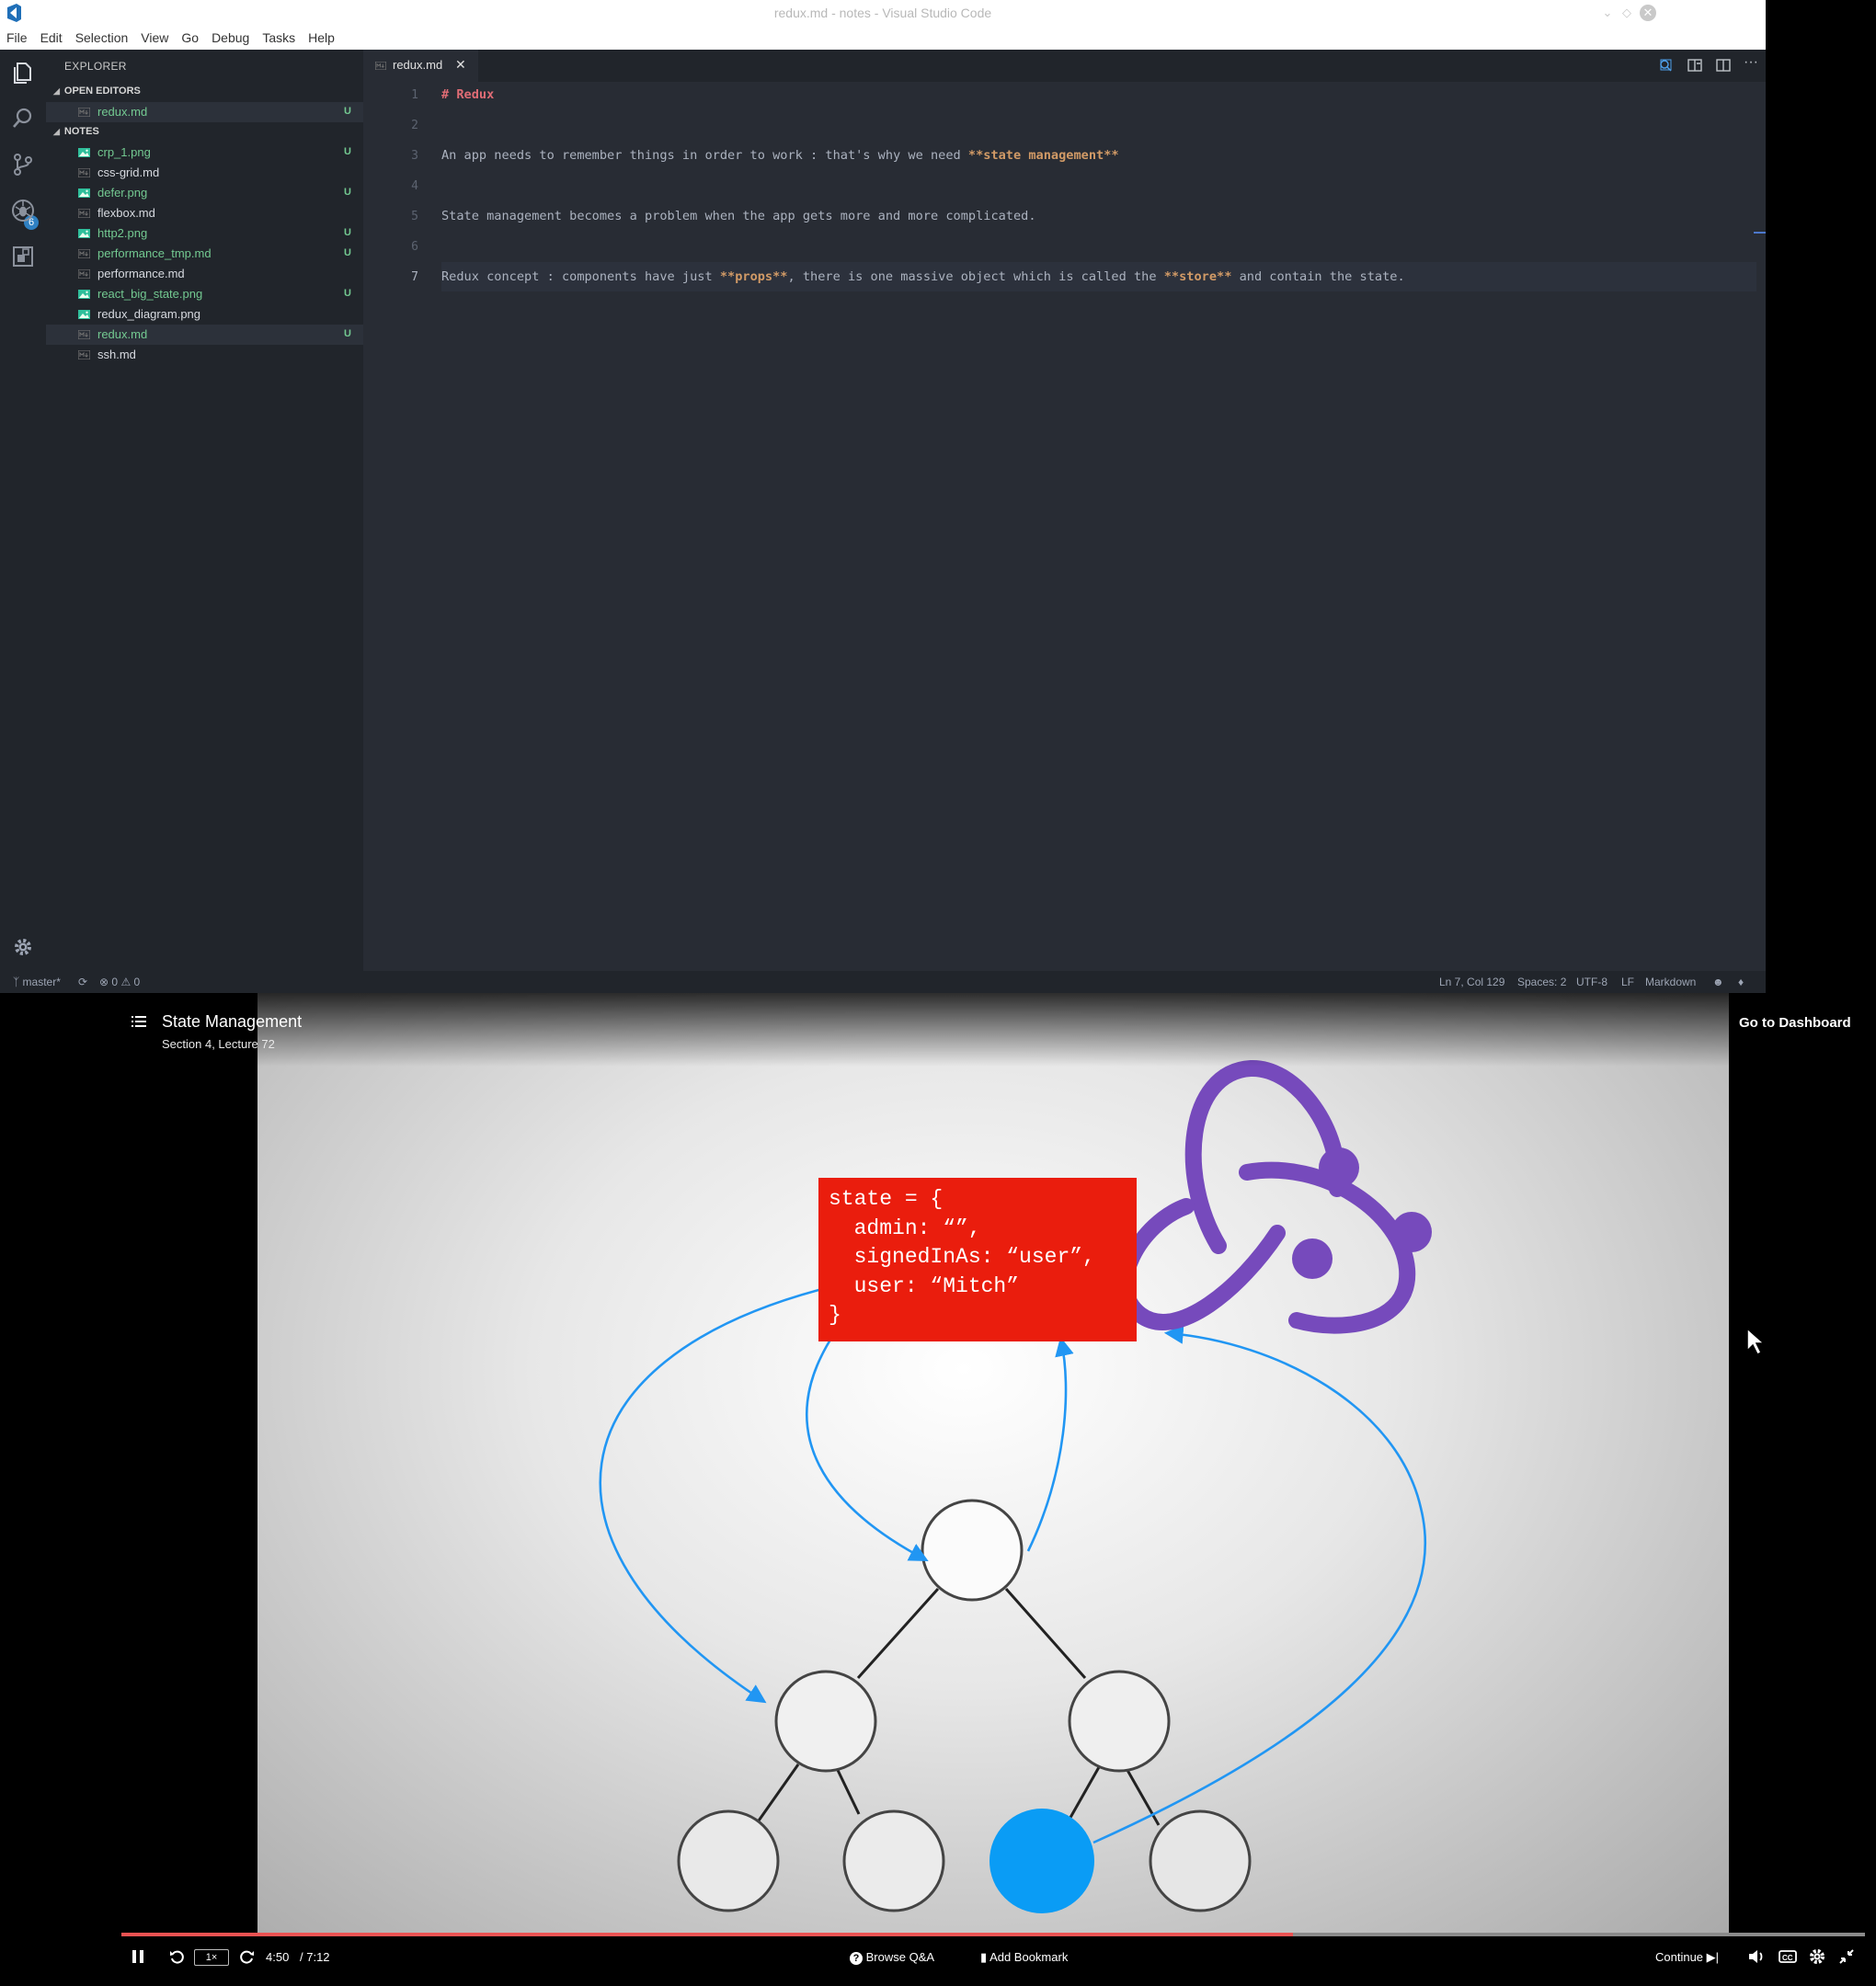 The width and height of the screenshot is (1876, 1986). What do you see at coordinates (707, 1934) in the screenshot?
I see `progress-fill` at bounding box center [707, 1934].